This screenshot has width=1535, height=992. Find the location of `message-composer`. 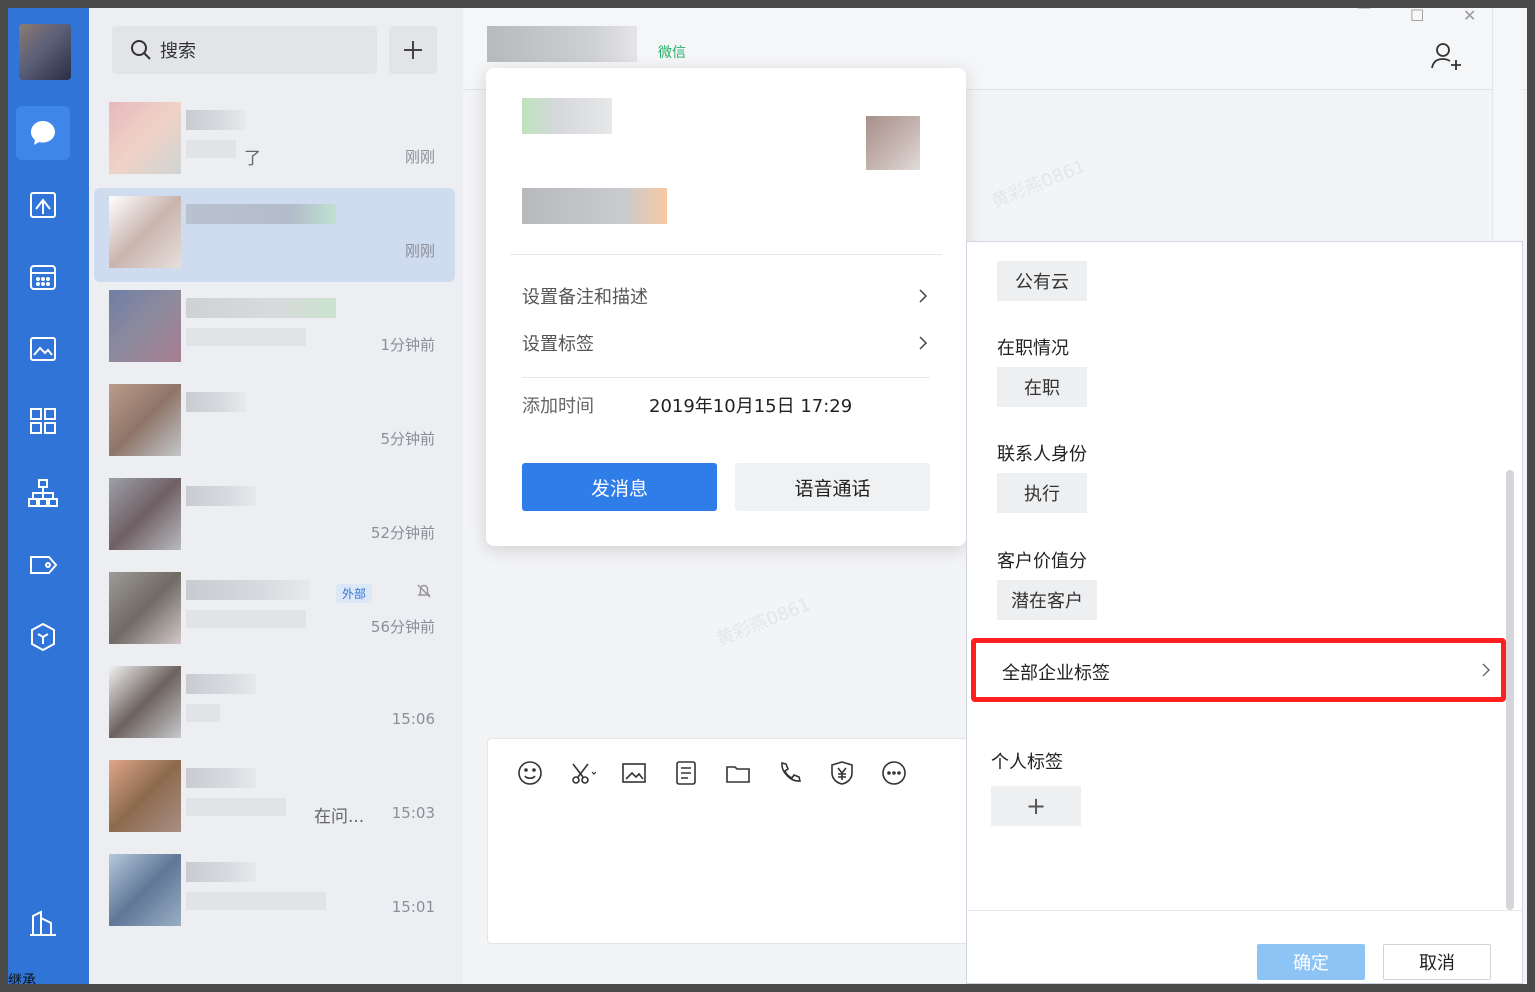

message-composer is located at coordinates (737, 841).